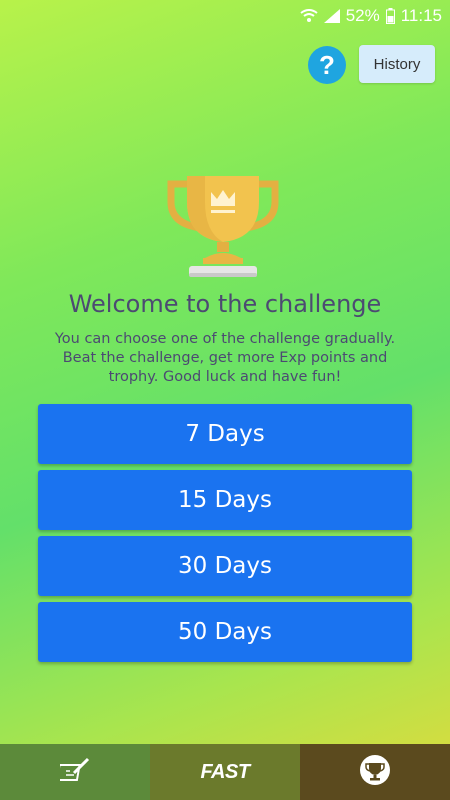  I want to click on status-bar: 52% 11:15, so click(225, 16).